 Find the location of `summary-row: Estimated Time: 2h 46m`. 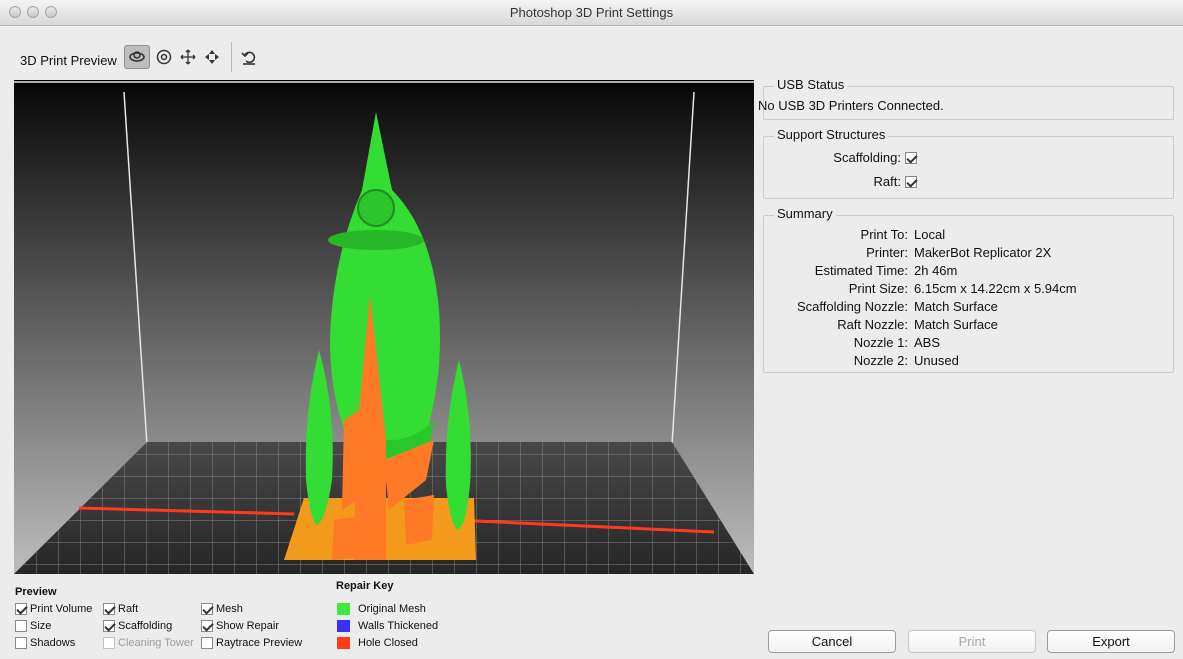

summary-row: Estimated Time: 2h 46m is located at coordinates (969, 272).